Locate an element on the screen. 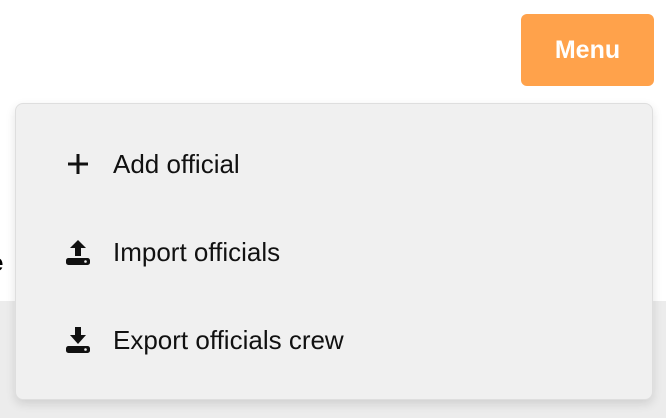 This screenshot has width=666, height=418. menu-item-label: Add official is located at coordinates (176, 163).